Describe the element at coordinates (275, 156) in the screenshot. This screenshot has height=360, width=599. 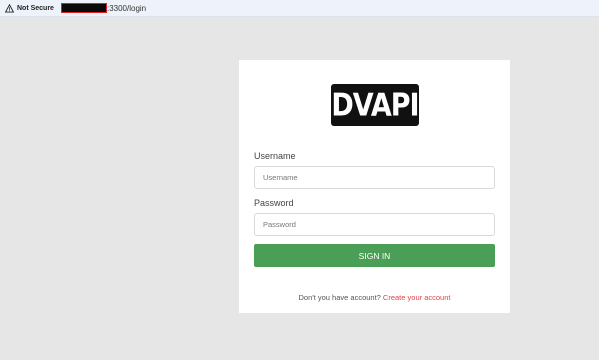
I see `username-label: Username` at that location.